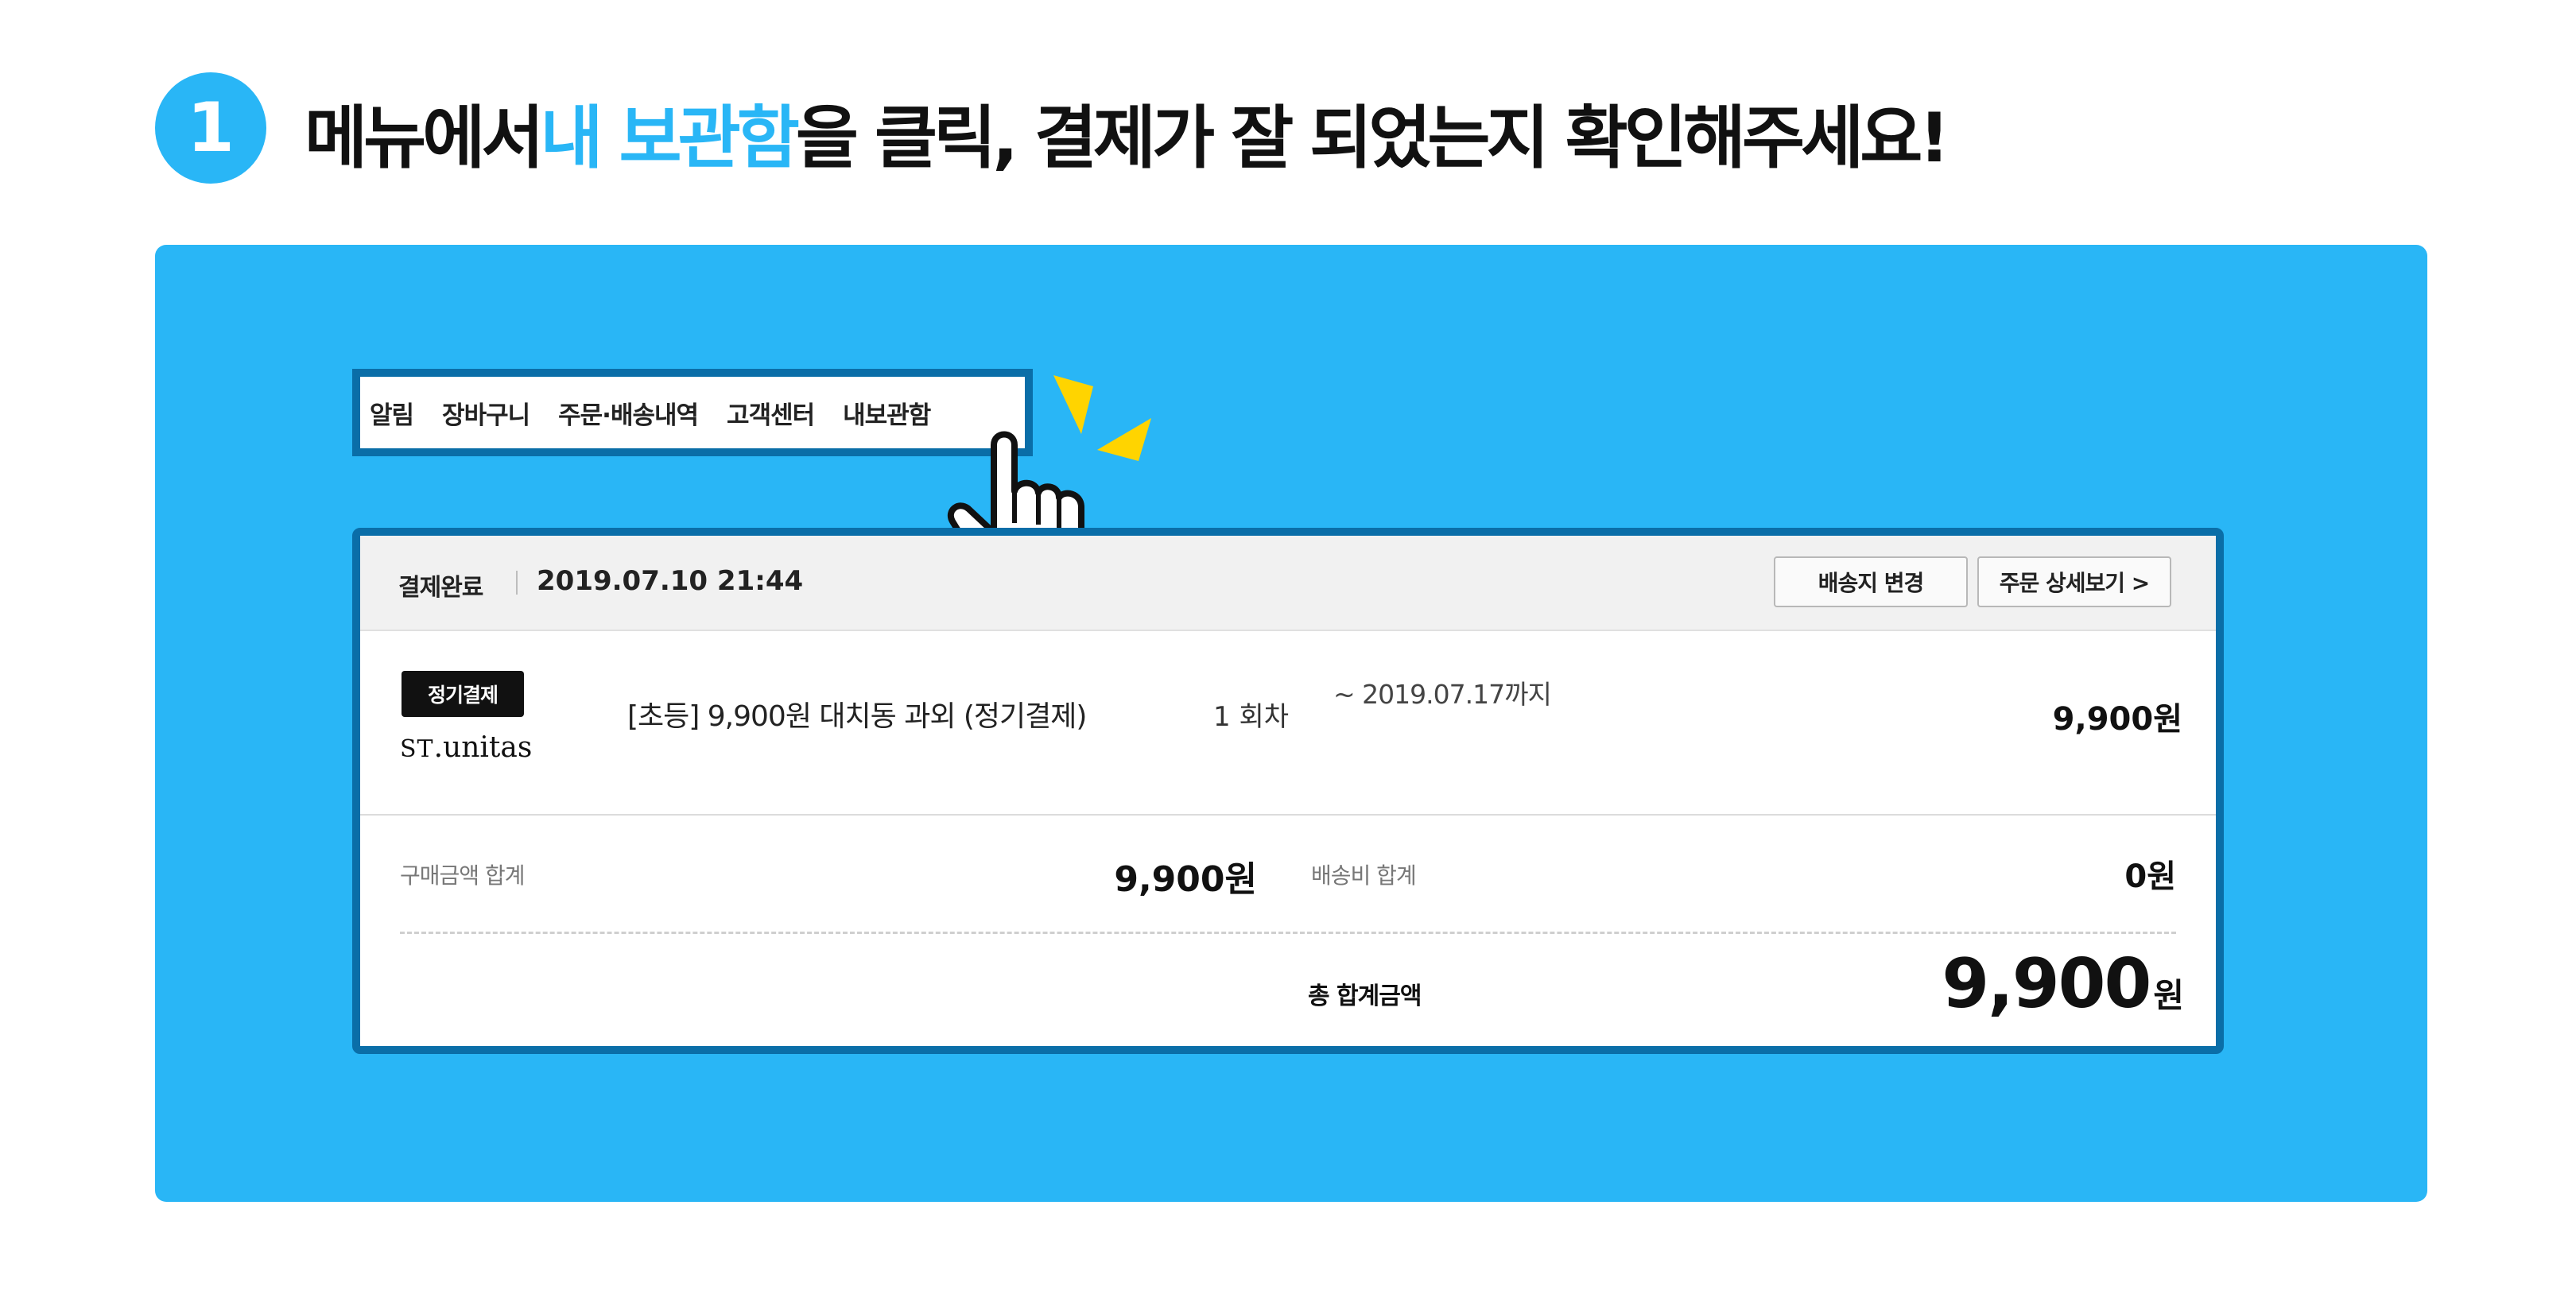  I want to click on headline-text-before: 메뉴에서, so click(424, 138).